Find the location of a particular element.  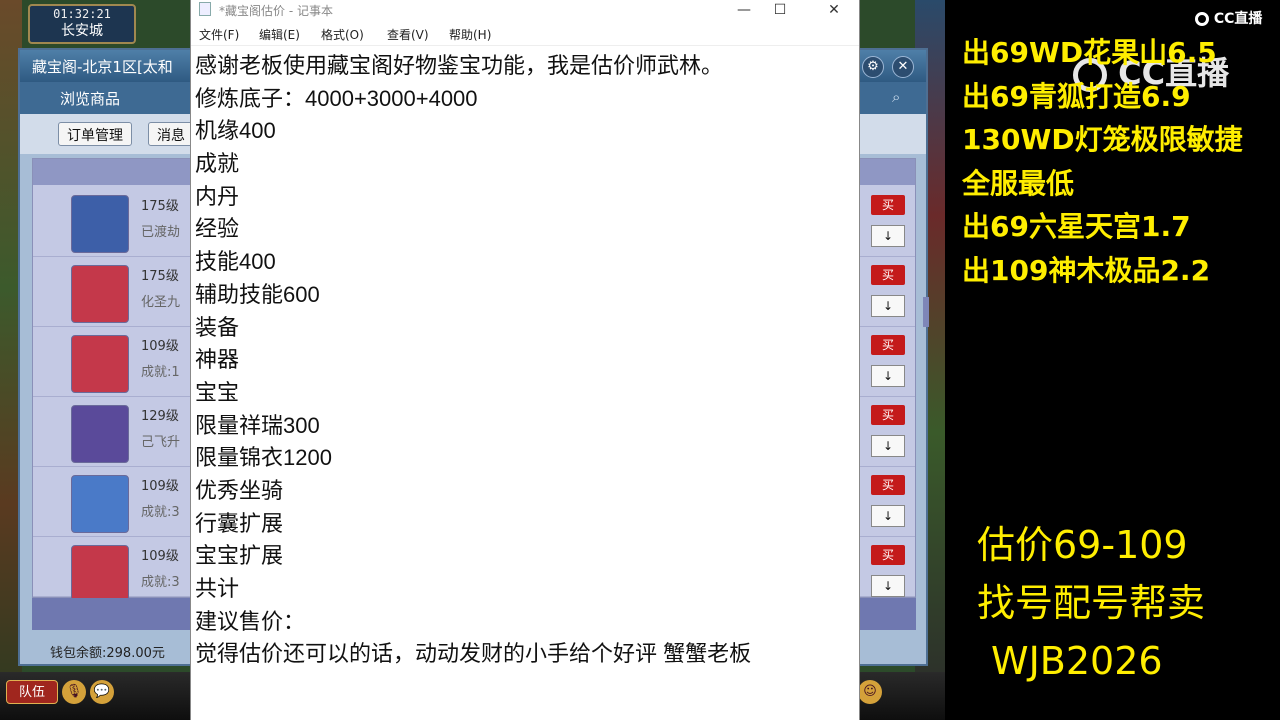

cc-live-logo-small: CC直播 is located at coordinates (1228, 18).